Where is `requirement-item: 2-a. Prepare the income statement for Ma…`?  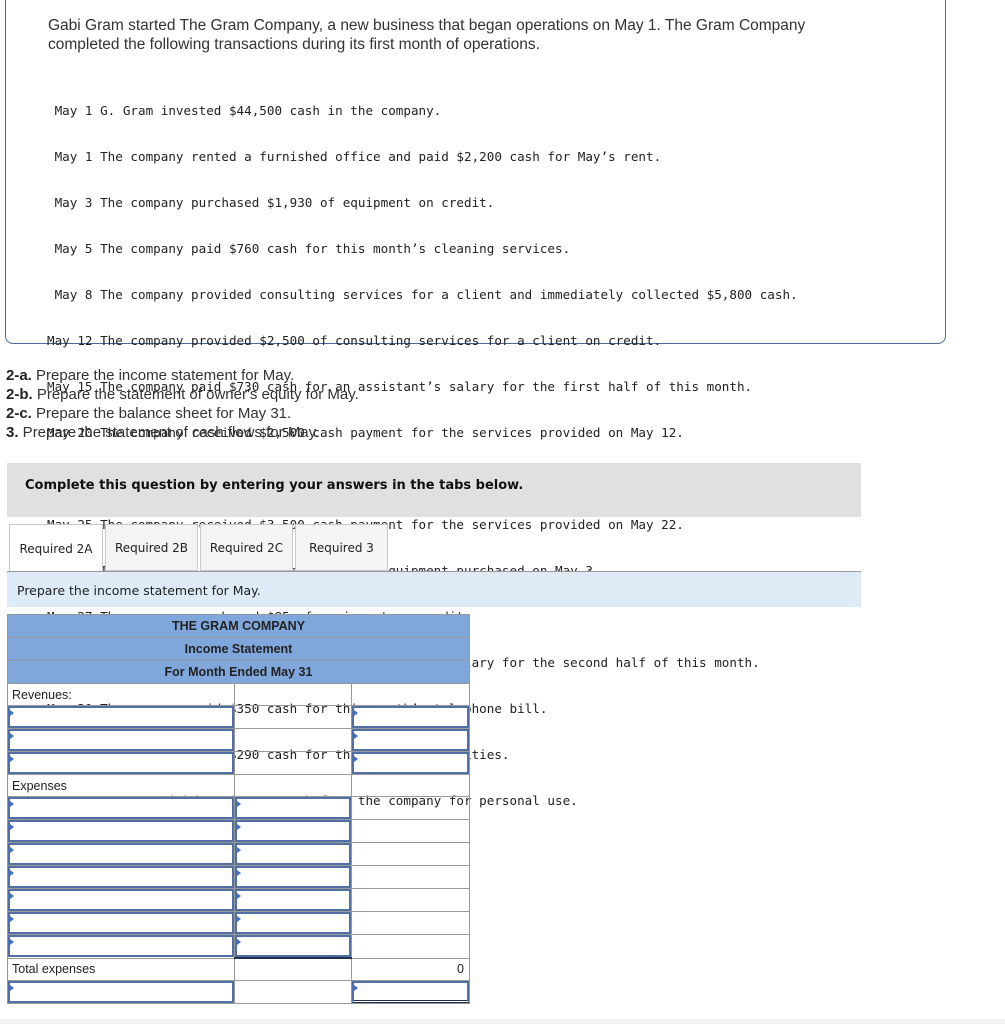
requirement-item: 2-a. Prepare the income statement for Ma… is located at coordinates (182, 375).